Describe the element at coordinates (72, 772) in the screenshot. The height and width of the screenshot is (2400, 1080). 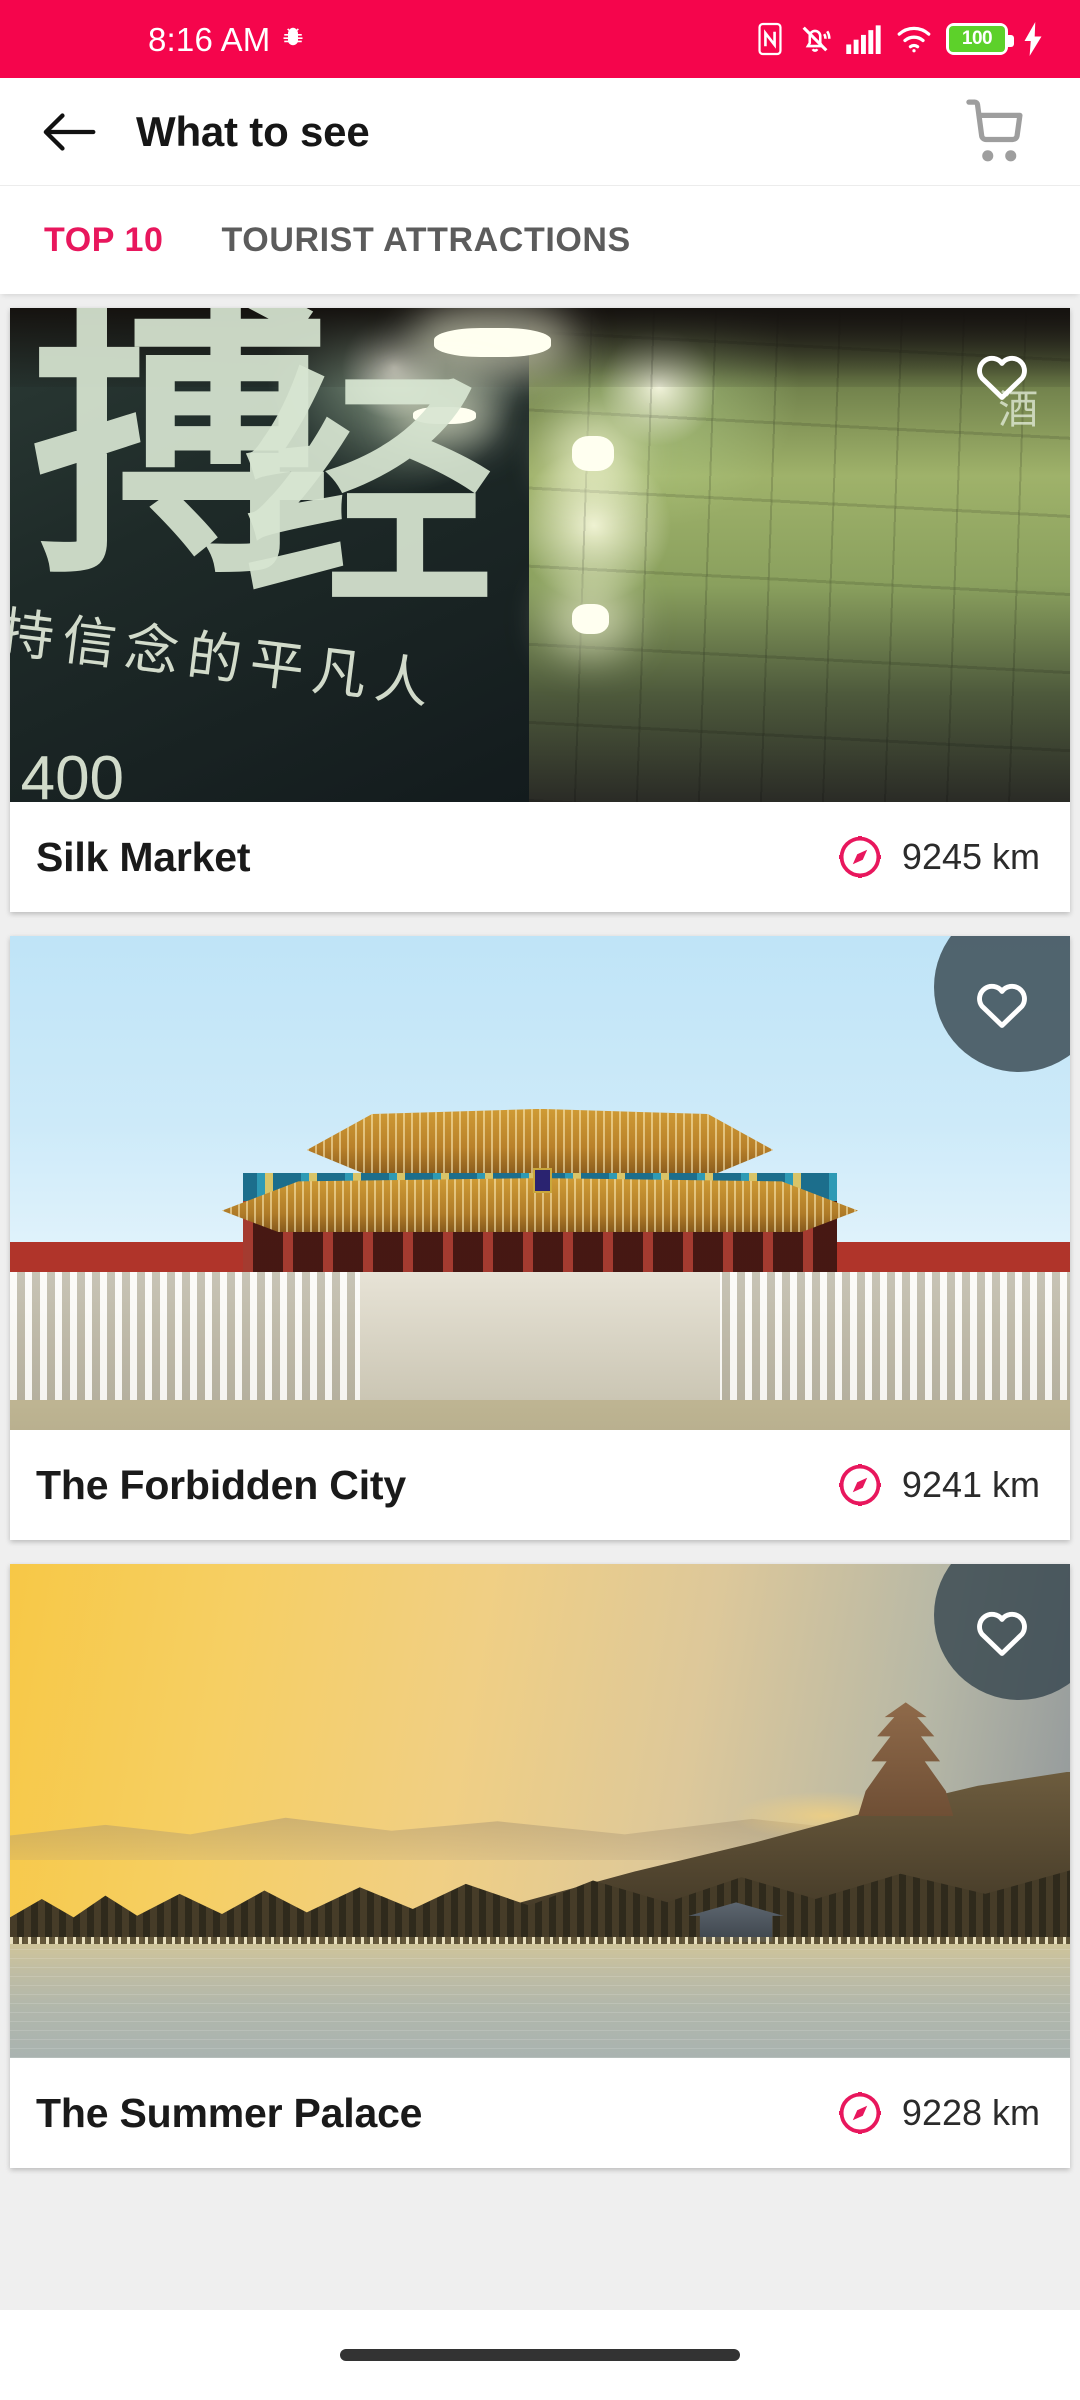
I see `signage-price: 400` at that location.